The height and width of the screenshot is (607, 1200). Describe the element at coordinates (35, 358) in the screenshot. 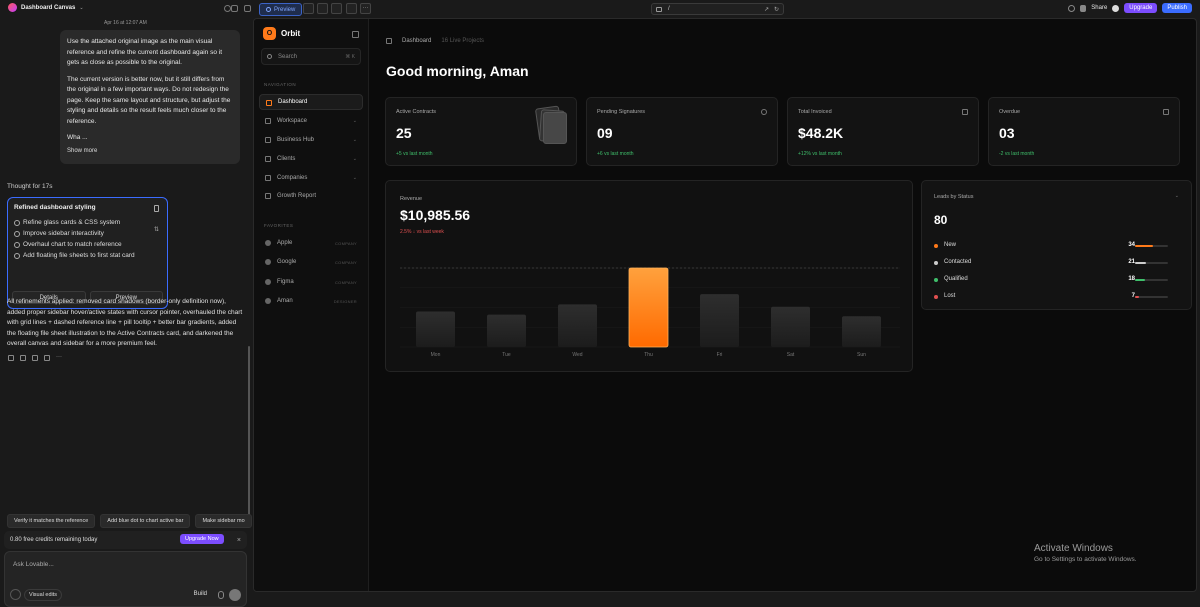

I see `thumbs-down-icon` at that location.